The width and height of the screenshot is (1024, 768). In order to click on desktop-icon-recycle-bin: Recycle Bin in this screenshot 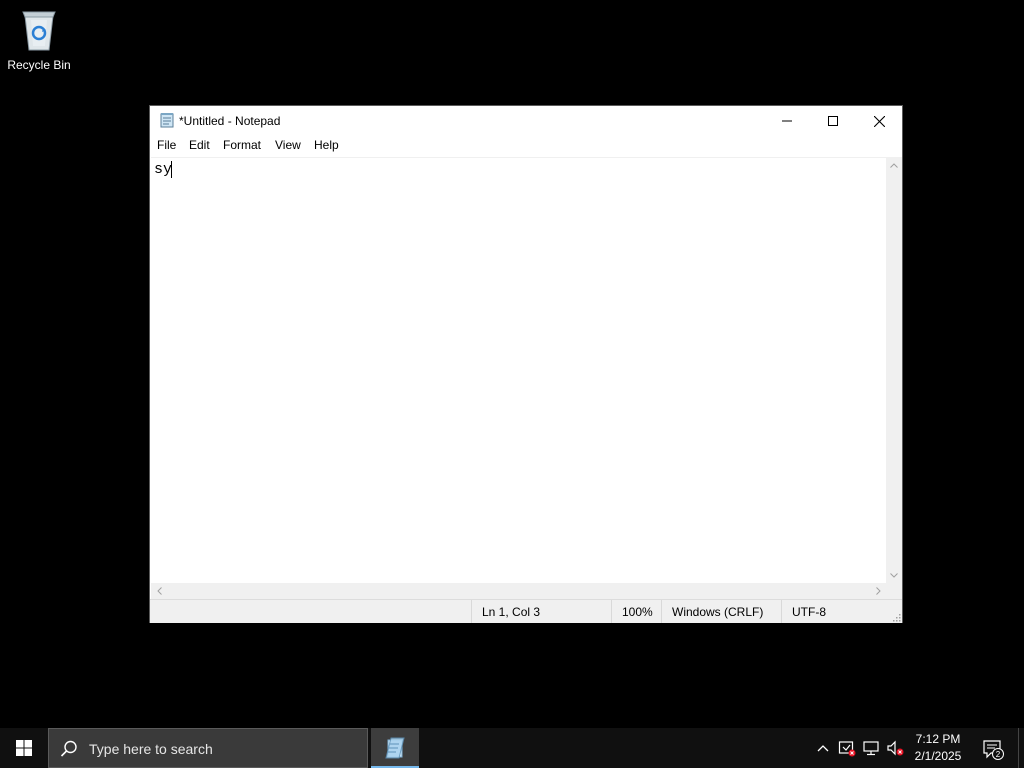, I will do `click(39, 41)`.